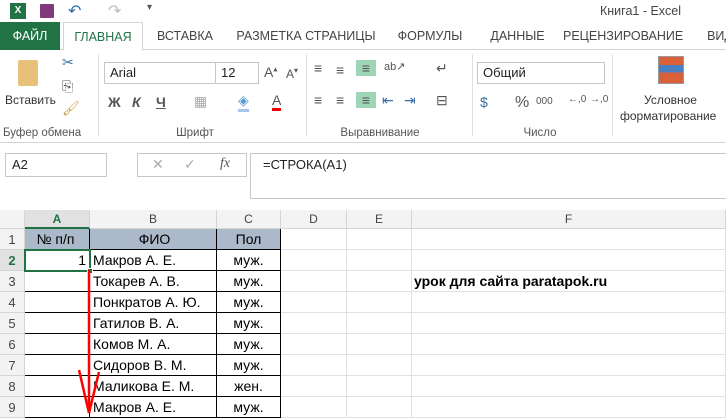  What do you see at coordinates (249, 386) in the screenshot?
I see `cell-C8: жен.` at bounding box center [249, 386].